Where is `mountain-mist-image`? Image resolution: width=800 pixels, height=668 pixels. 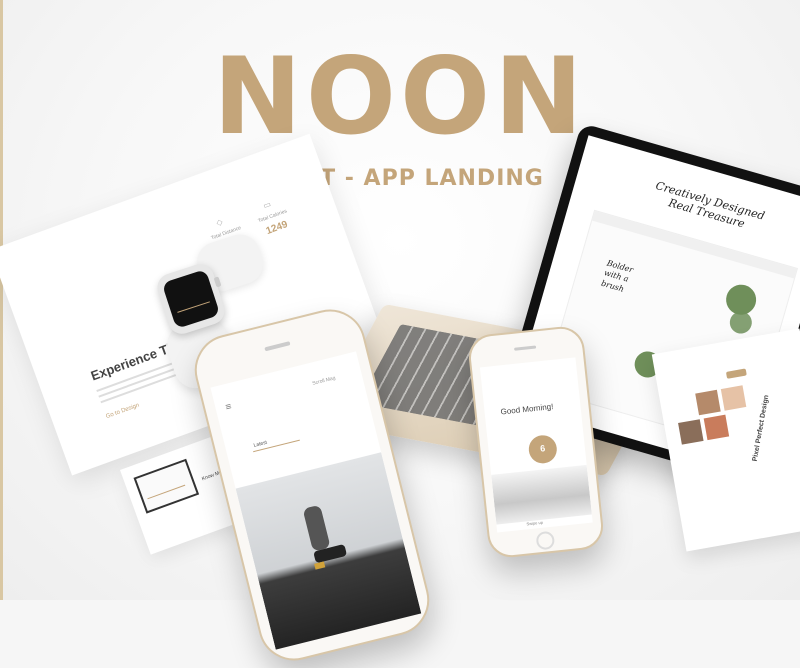
mountain-mist-image is located at coordinates (541, 494).